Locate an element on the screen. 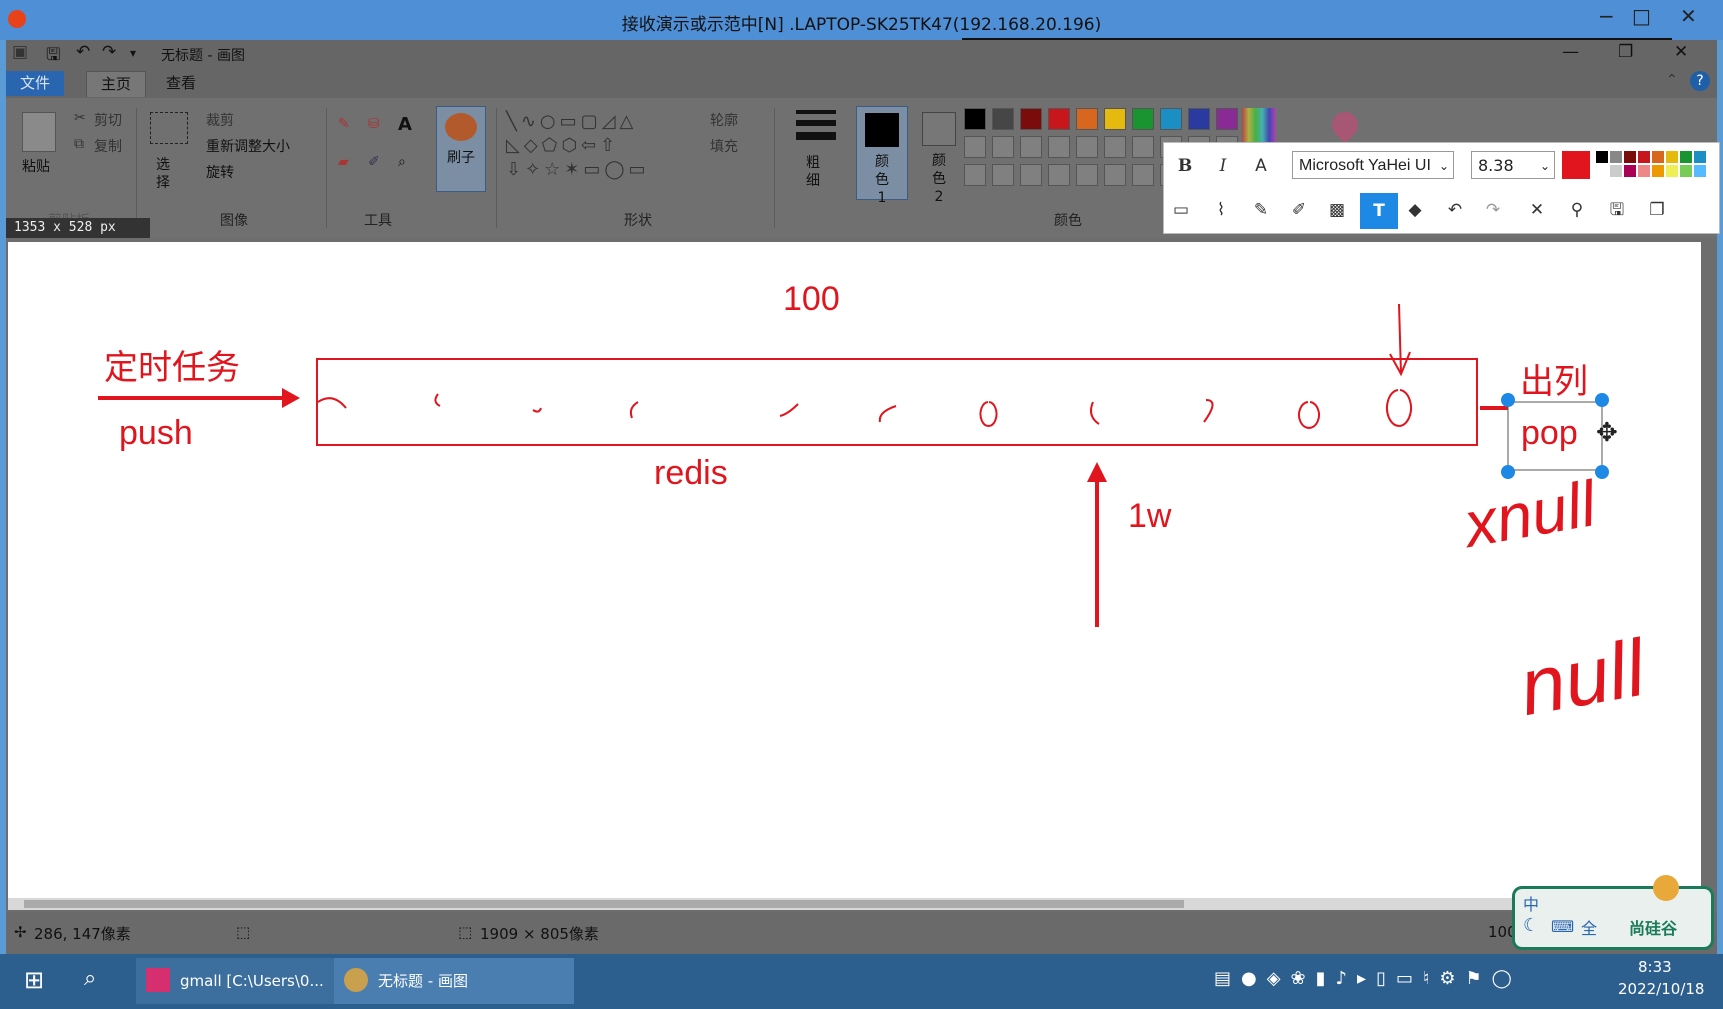  windows-start-icon: ⊞ is located at coordinates (34, 980).